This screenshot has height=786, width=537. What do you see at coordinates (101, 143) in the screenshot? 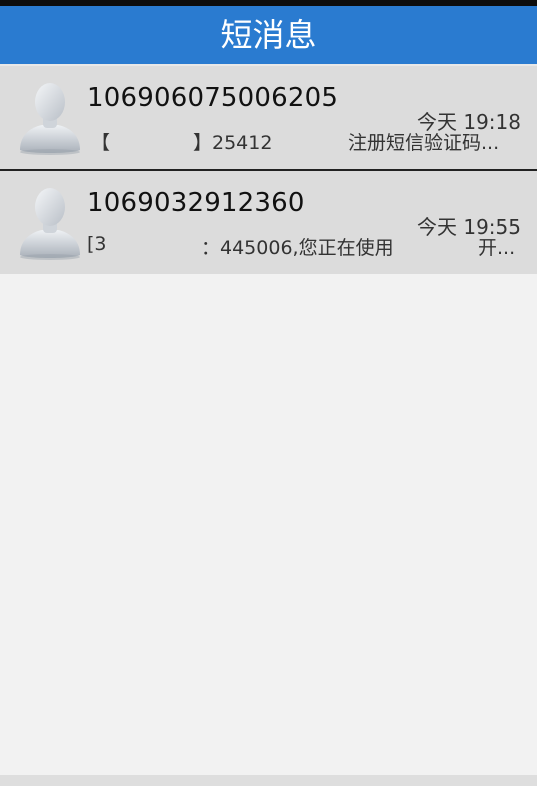
I see `message-preview-start: 【` at bounding box center [101, 143].